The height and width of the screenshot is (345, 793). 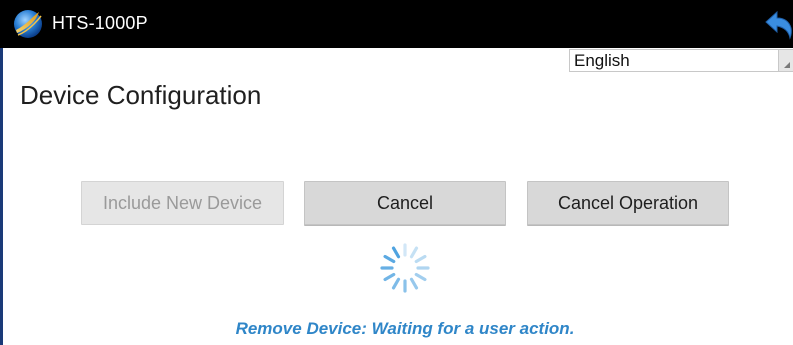 What do you see at coordinates (681, 60) in the screenshot?
I see `language-select: English` at bounding box center [681, 60].